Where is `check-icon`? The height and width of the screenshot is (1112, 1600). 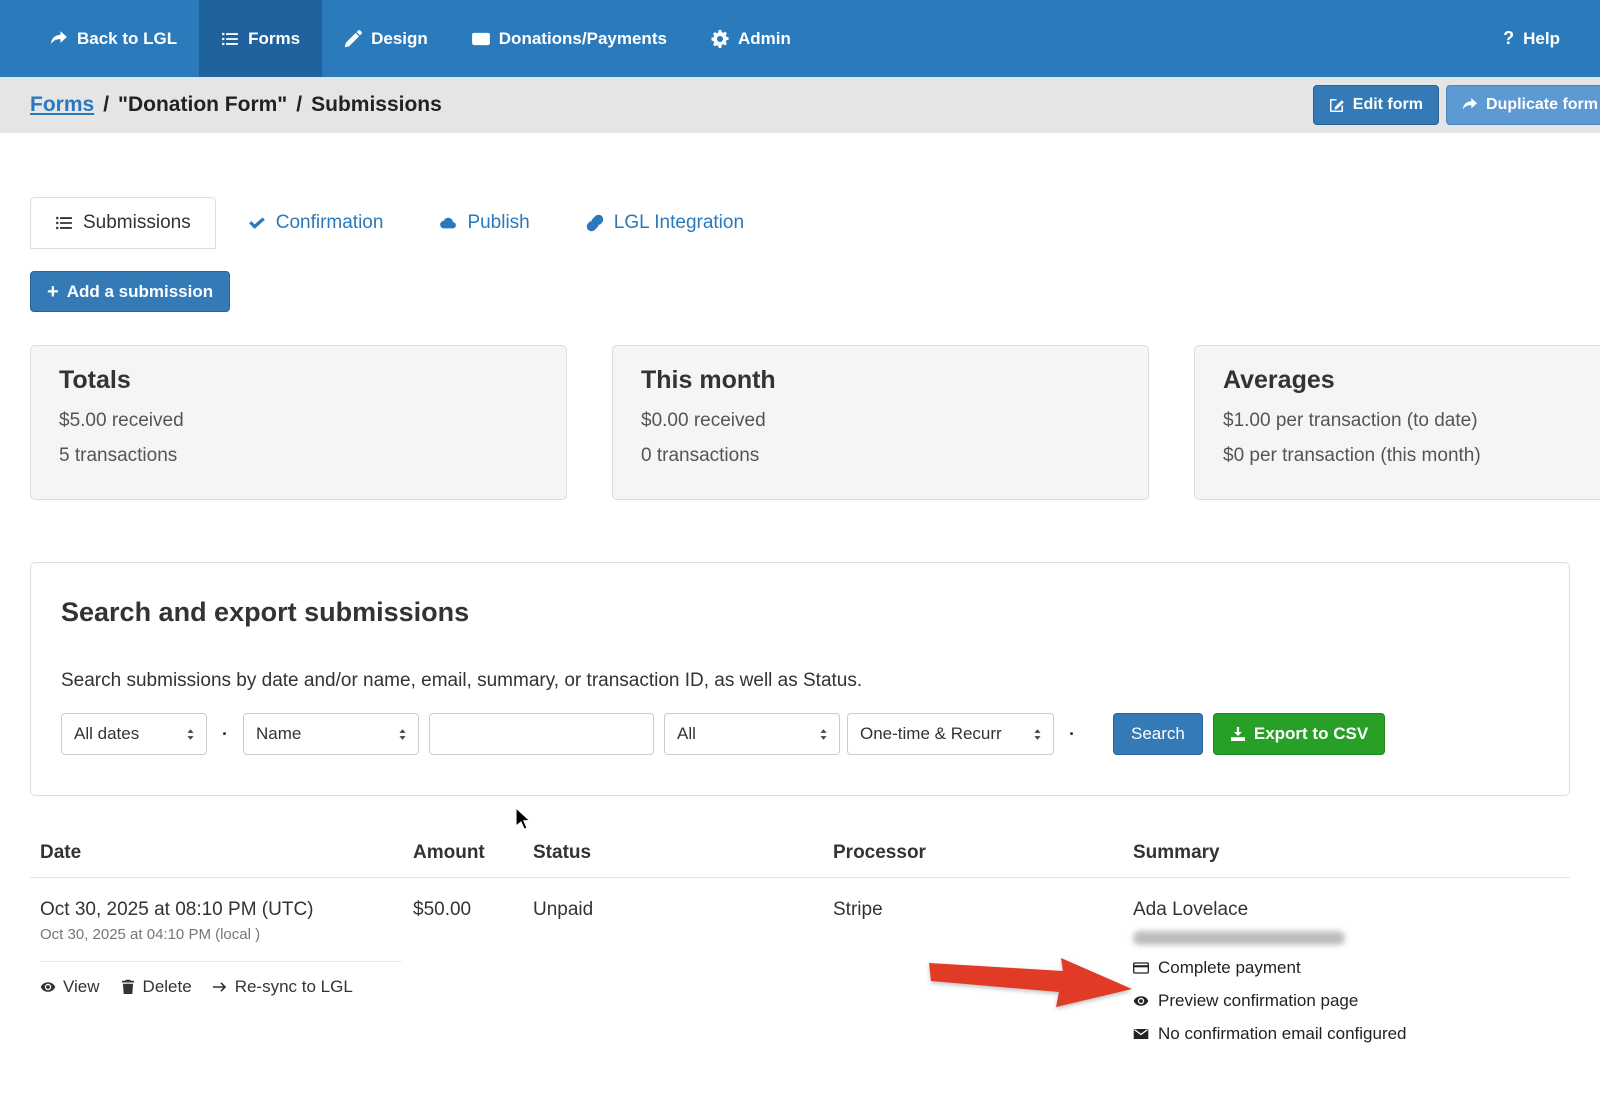 check-icon is located at coordinates (257, 223).